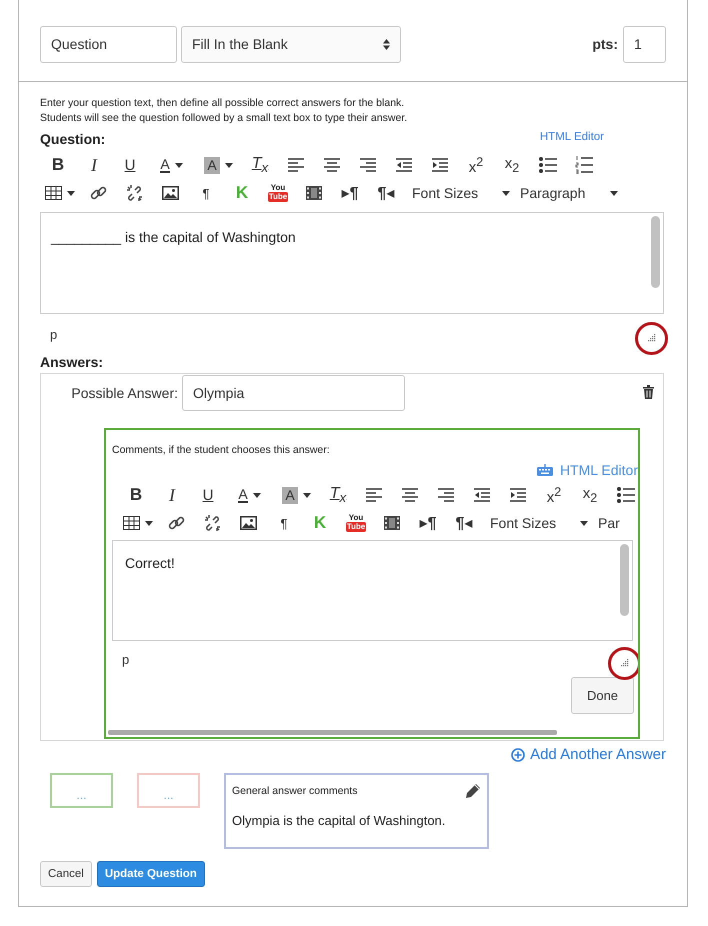  What do you see at coordinates (173, 237) in the screenshot?
I see `editor-text: _________ is the capital of Washington` at bounding box center [173, 237].